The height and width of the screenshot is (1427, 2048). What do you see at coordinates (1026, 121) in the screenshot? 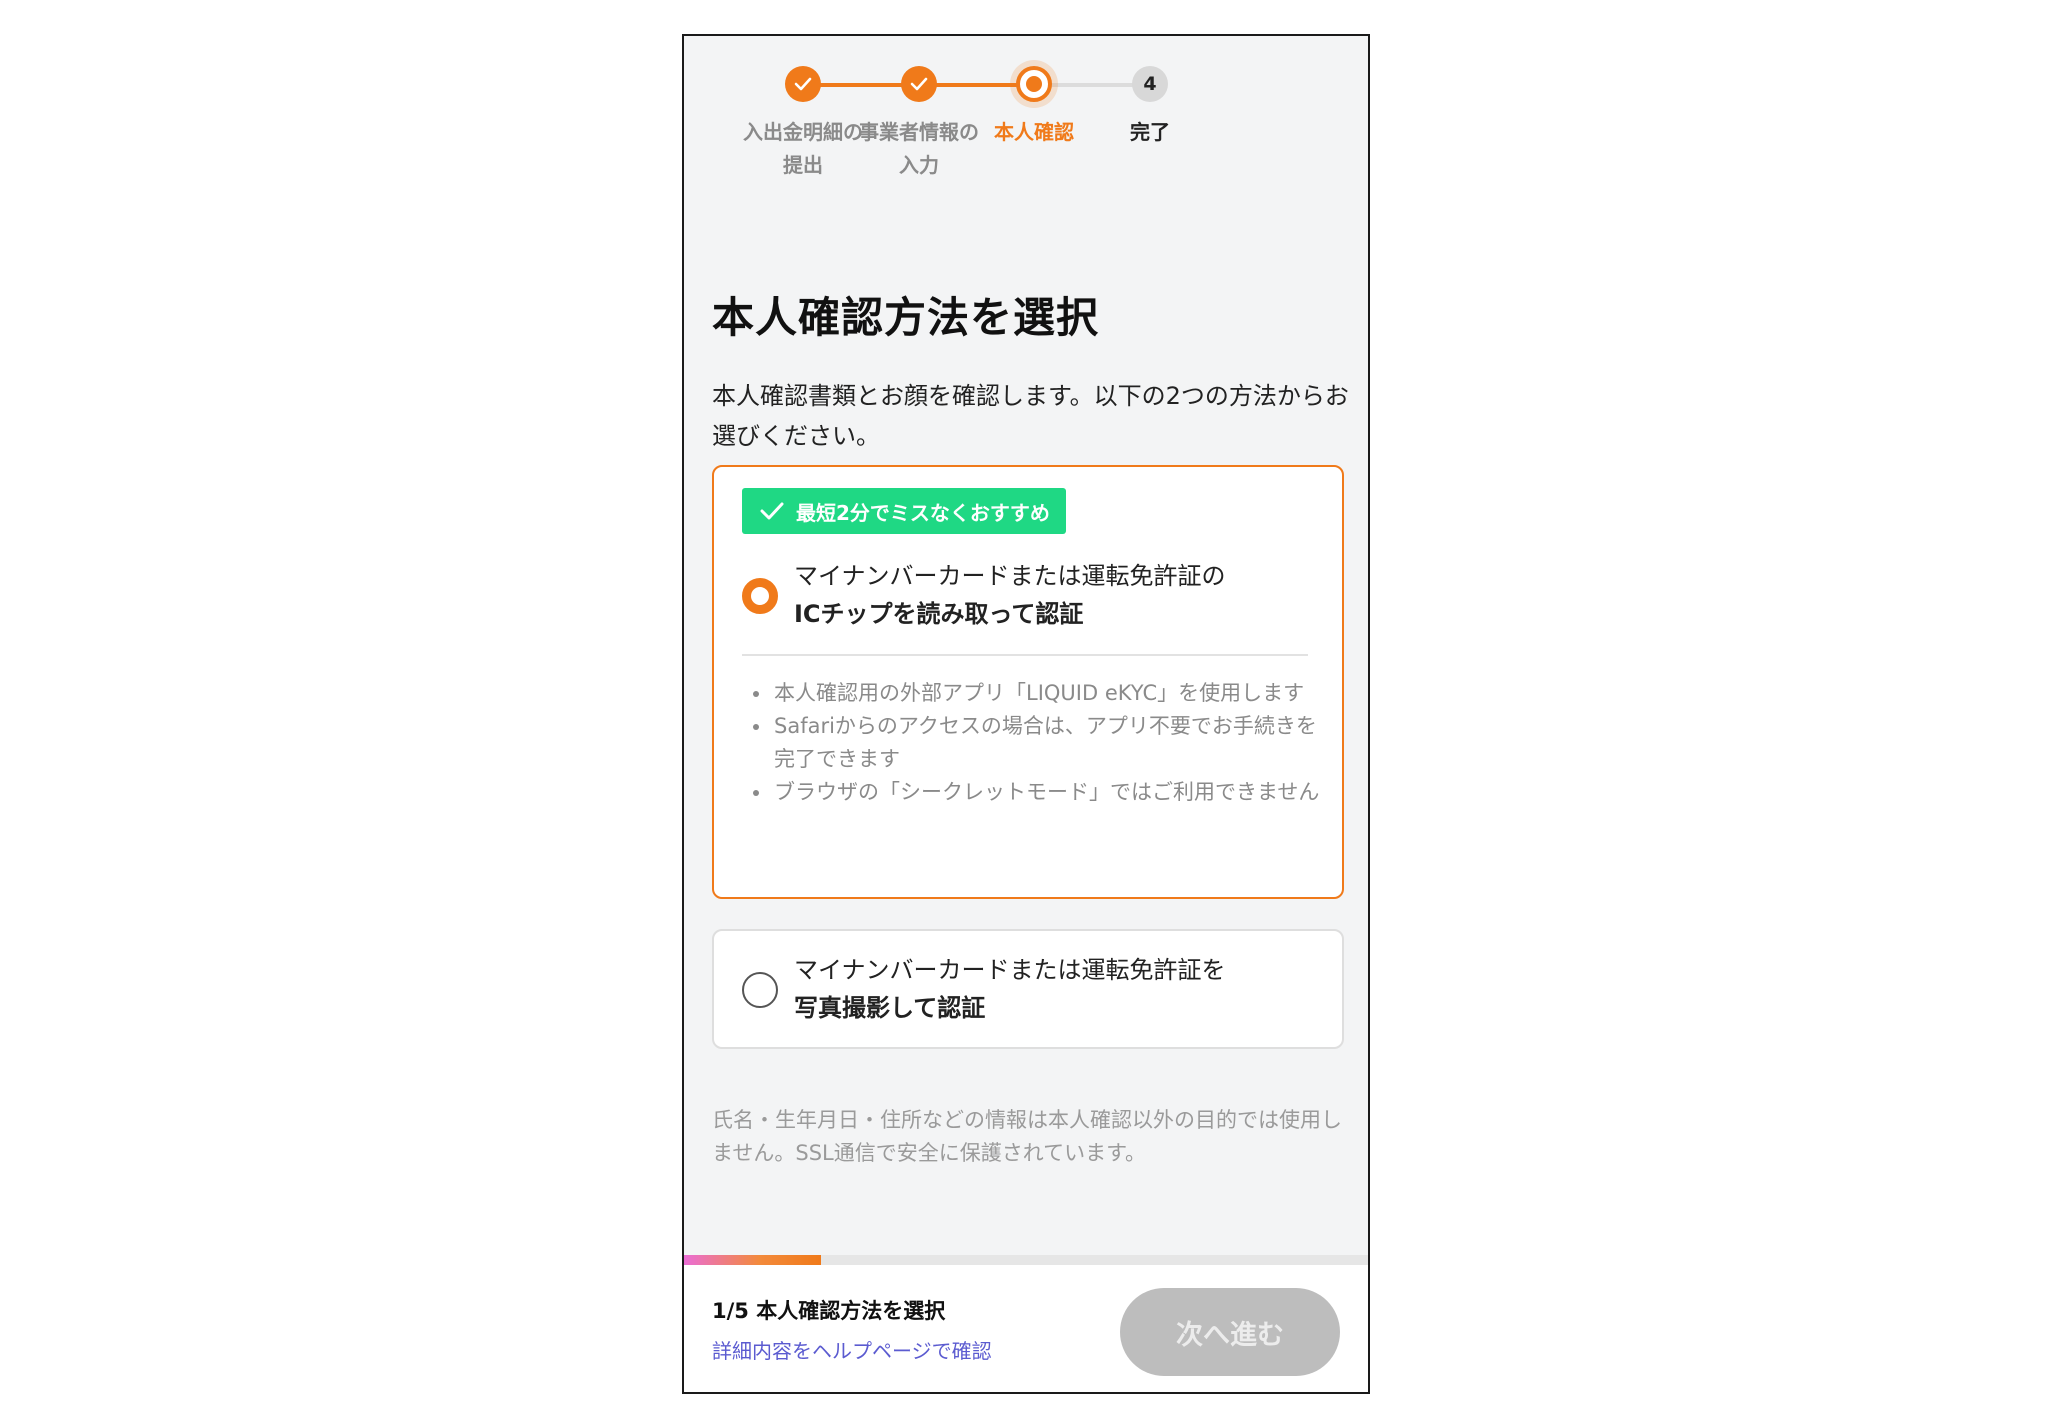
I see `progress-stepper: 入出金明細の 提出 事業者情報の 入力 本人確認 4 完了` at bounding box center [1026, 121].